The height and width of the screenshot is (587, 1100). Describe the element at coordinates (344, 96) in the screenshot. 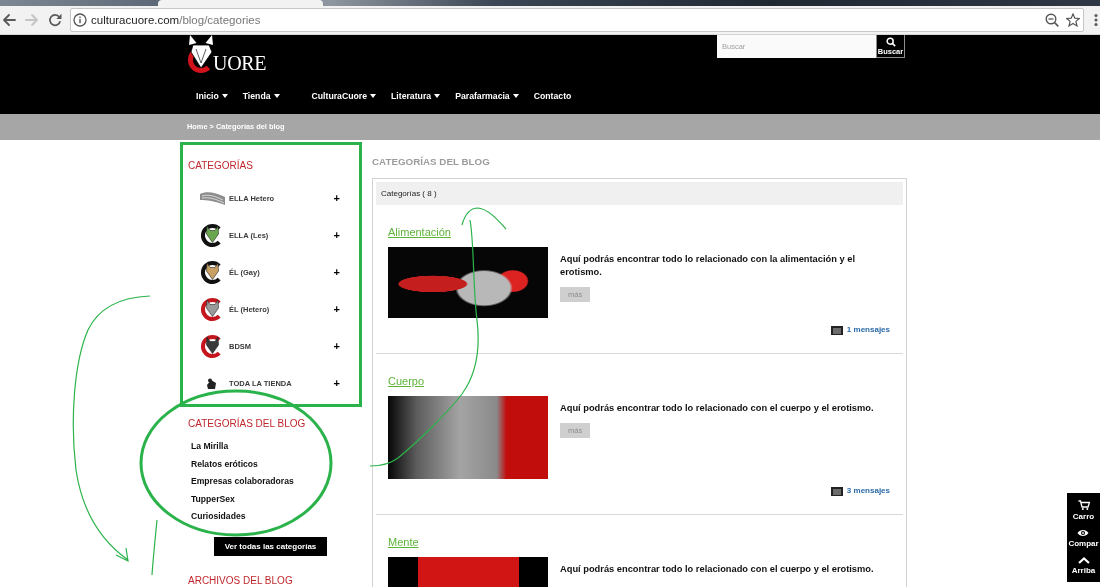

I see `nav-item: CulturaCuore` at that location.